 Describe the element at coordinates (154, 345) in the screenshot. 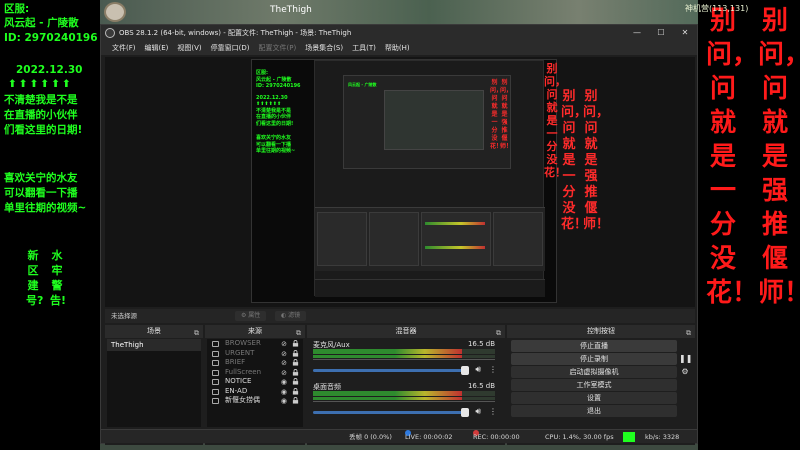

I see `scene-item: TheThigh` at that location.